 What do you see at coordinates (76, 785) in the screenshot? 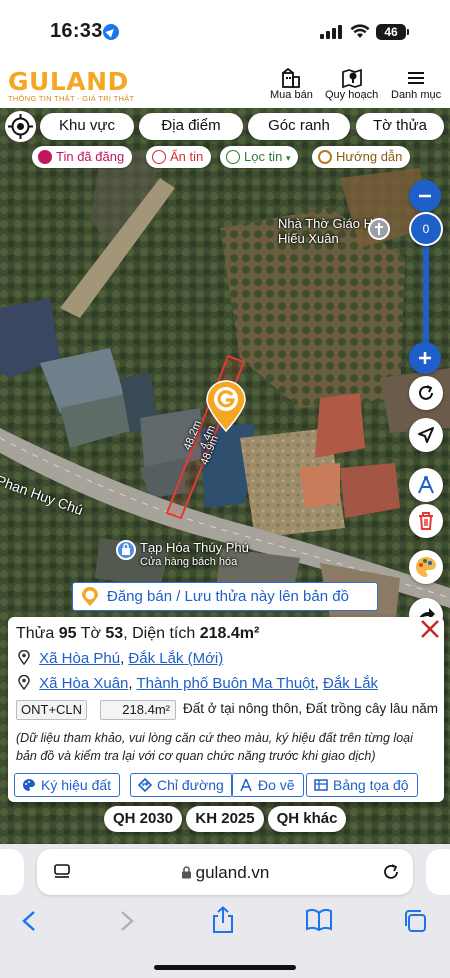
I see `ky-hieu-dat-label: Ký hiệu đất` at bounding box center [76, 785].